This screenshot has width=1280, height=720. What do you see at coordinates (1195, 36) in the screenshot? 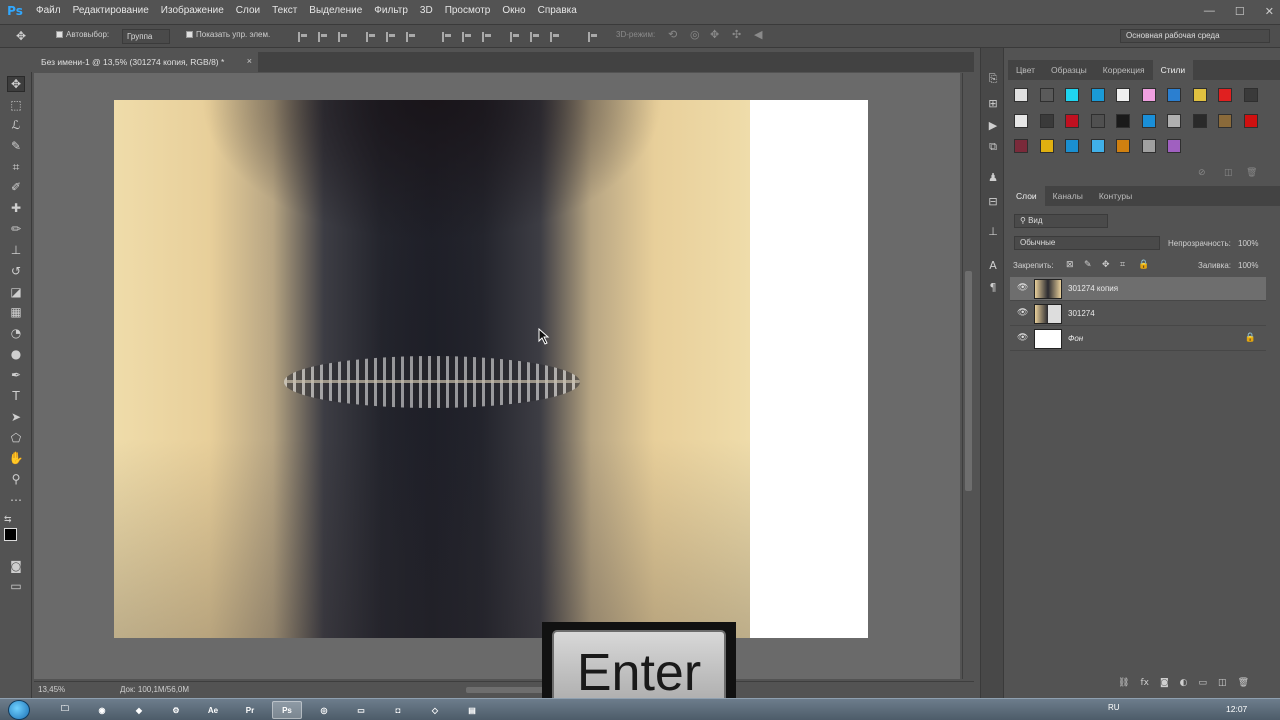
I see `workspace-dropdown: Основная рабочая среда` at bounding box center [1195, 36].